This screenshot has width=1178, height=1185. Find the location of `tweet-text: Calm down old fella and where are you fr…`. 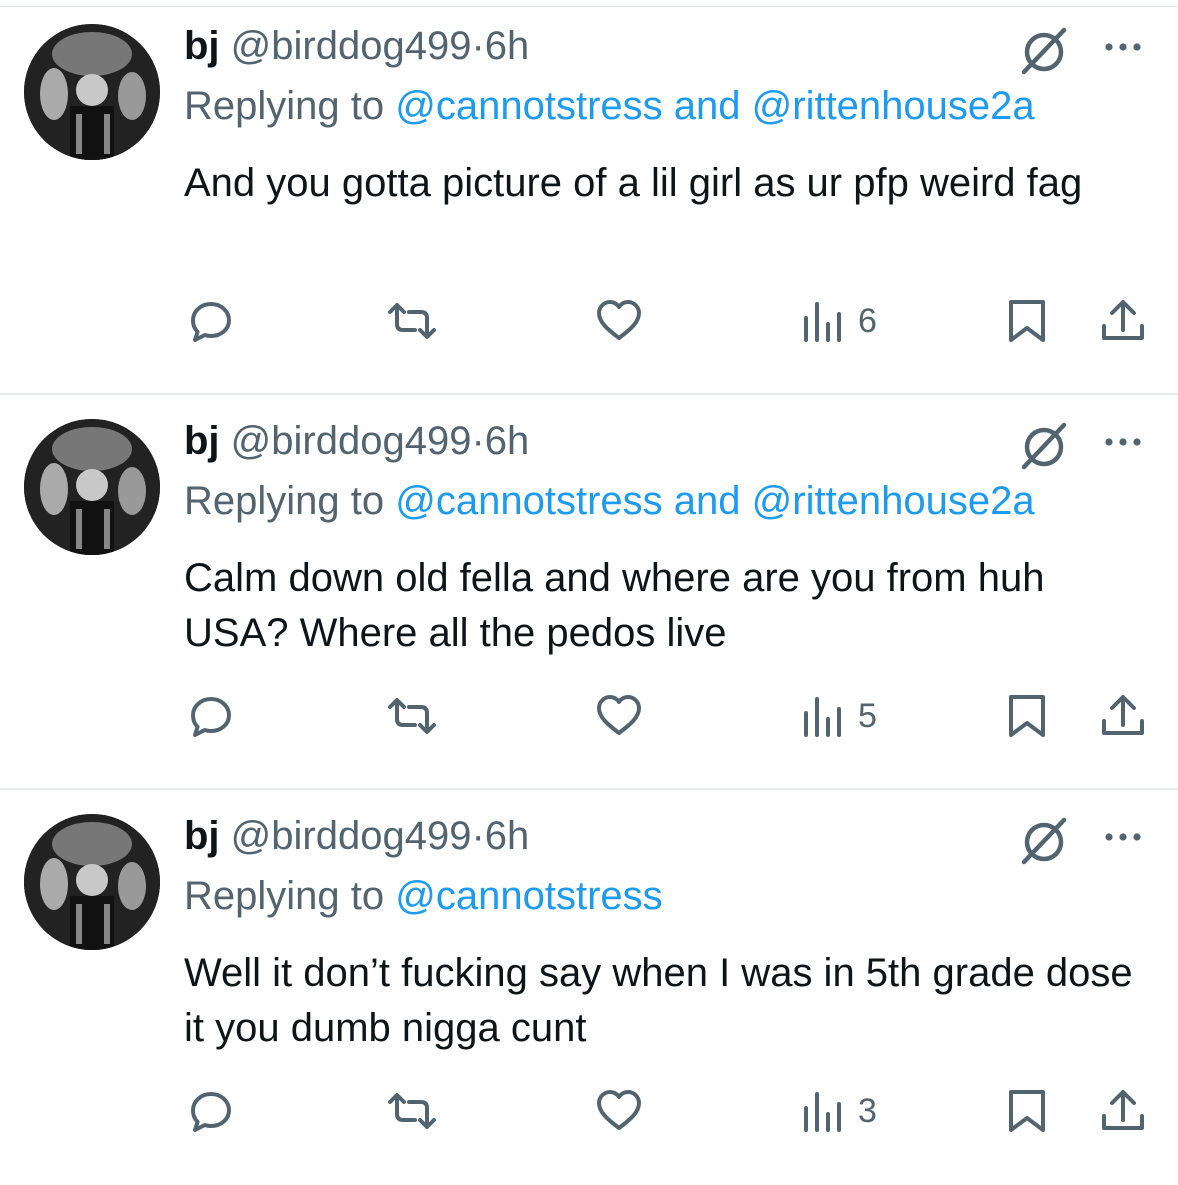

tweet-text: Calm down old fella and where are you fr… is located at coordinates (614, 605).